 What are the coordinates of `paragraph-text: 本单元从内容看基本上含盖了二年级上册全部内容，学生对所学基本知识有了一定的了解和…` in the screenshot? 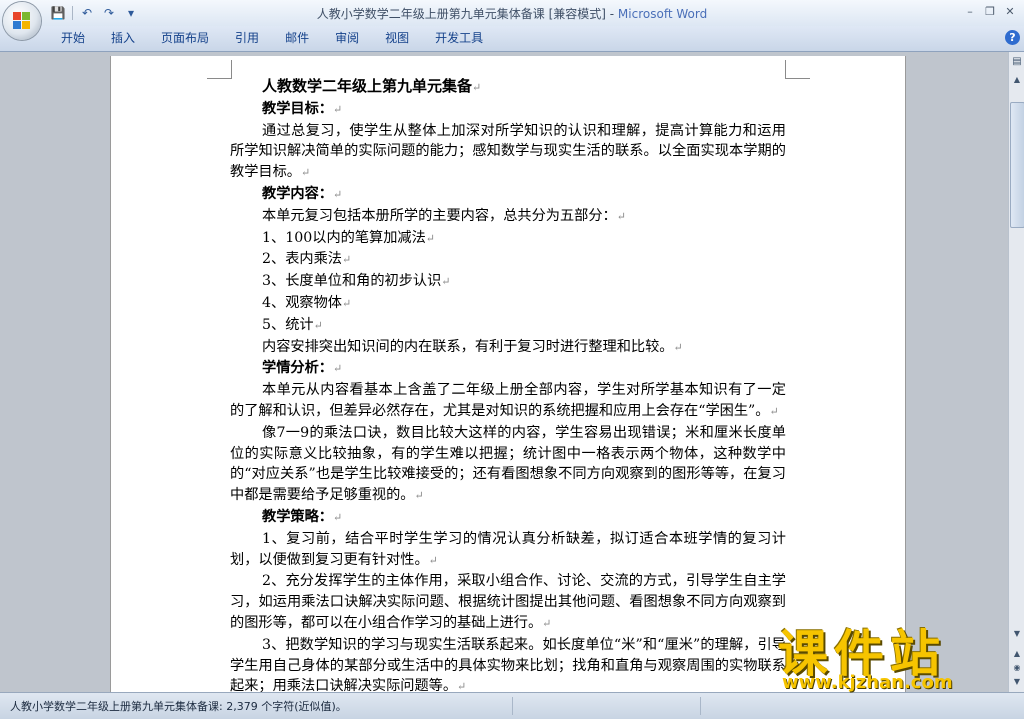 It's located at (508, 400).